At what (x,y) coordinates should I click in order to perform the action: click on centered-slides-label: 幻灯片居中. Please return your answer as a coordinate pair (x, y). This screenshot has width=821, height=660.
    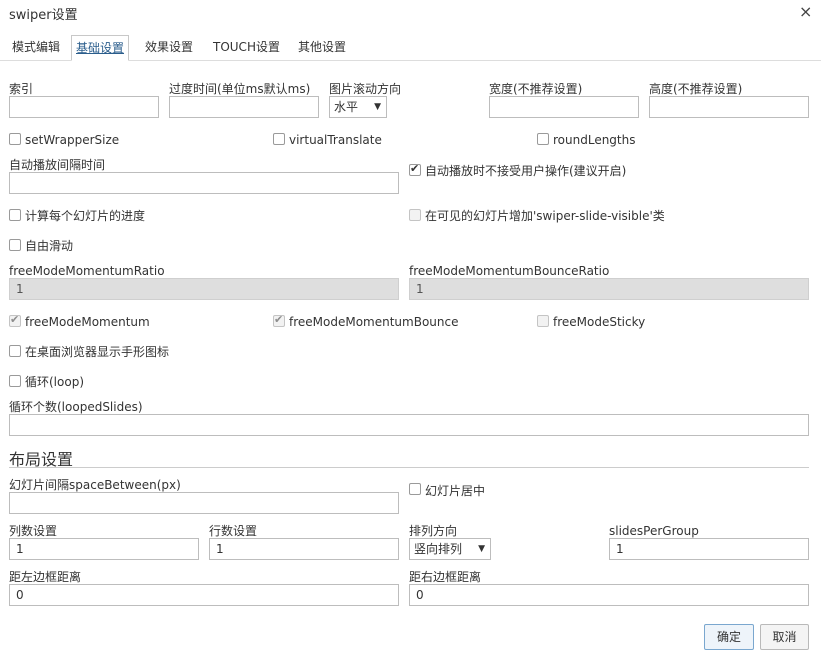
    Looking at the image, I should click on (455, 491).